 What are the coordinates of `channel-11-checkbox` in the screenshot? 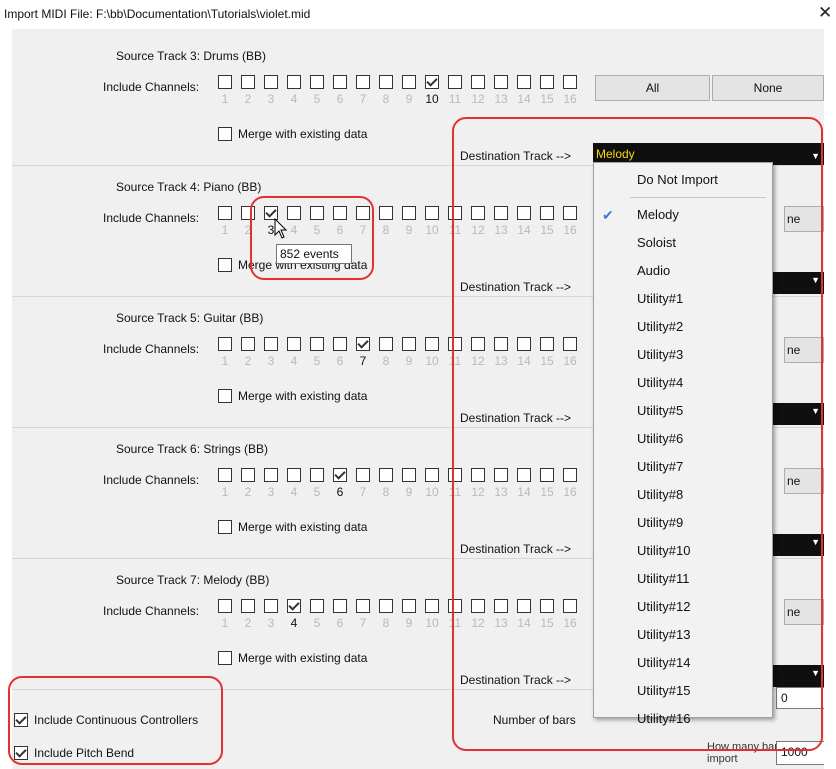 It's located at (455, 82).